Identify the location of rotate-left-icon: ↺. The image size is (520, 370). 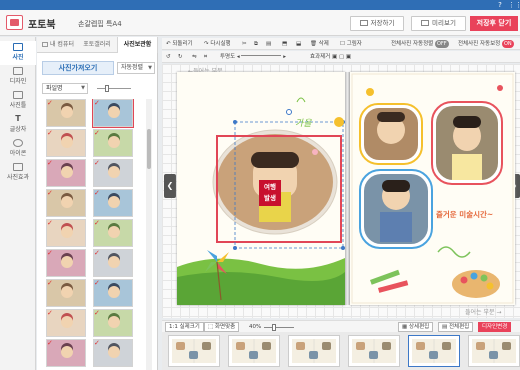
(168, 57).